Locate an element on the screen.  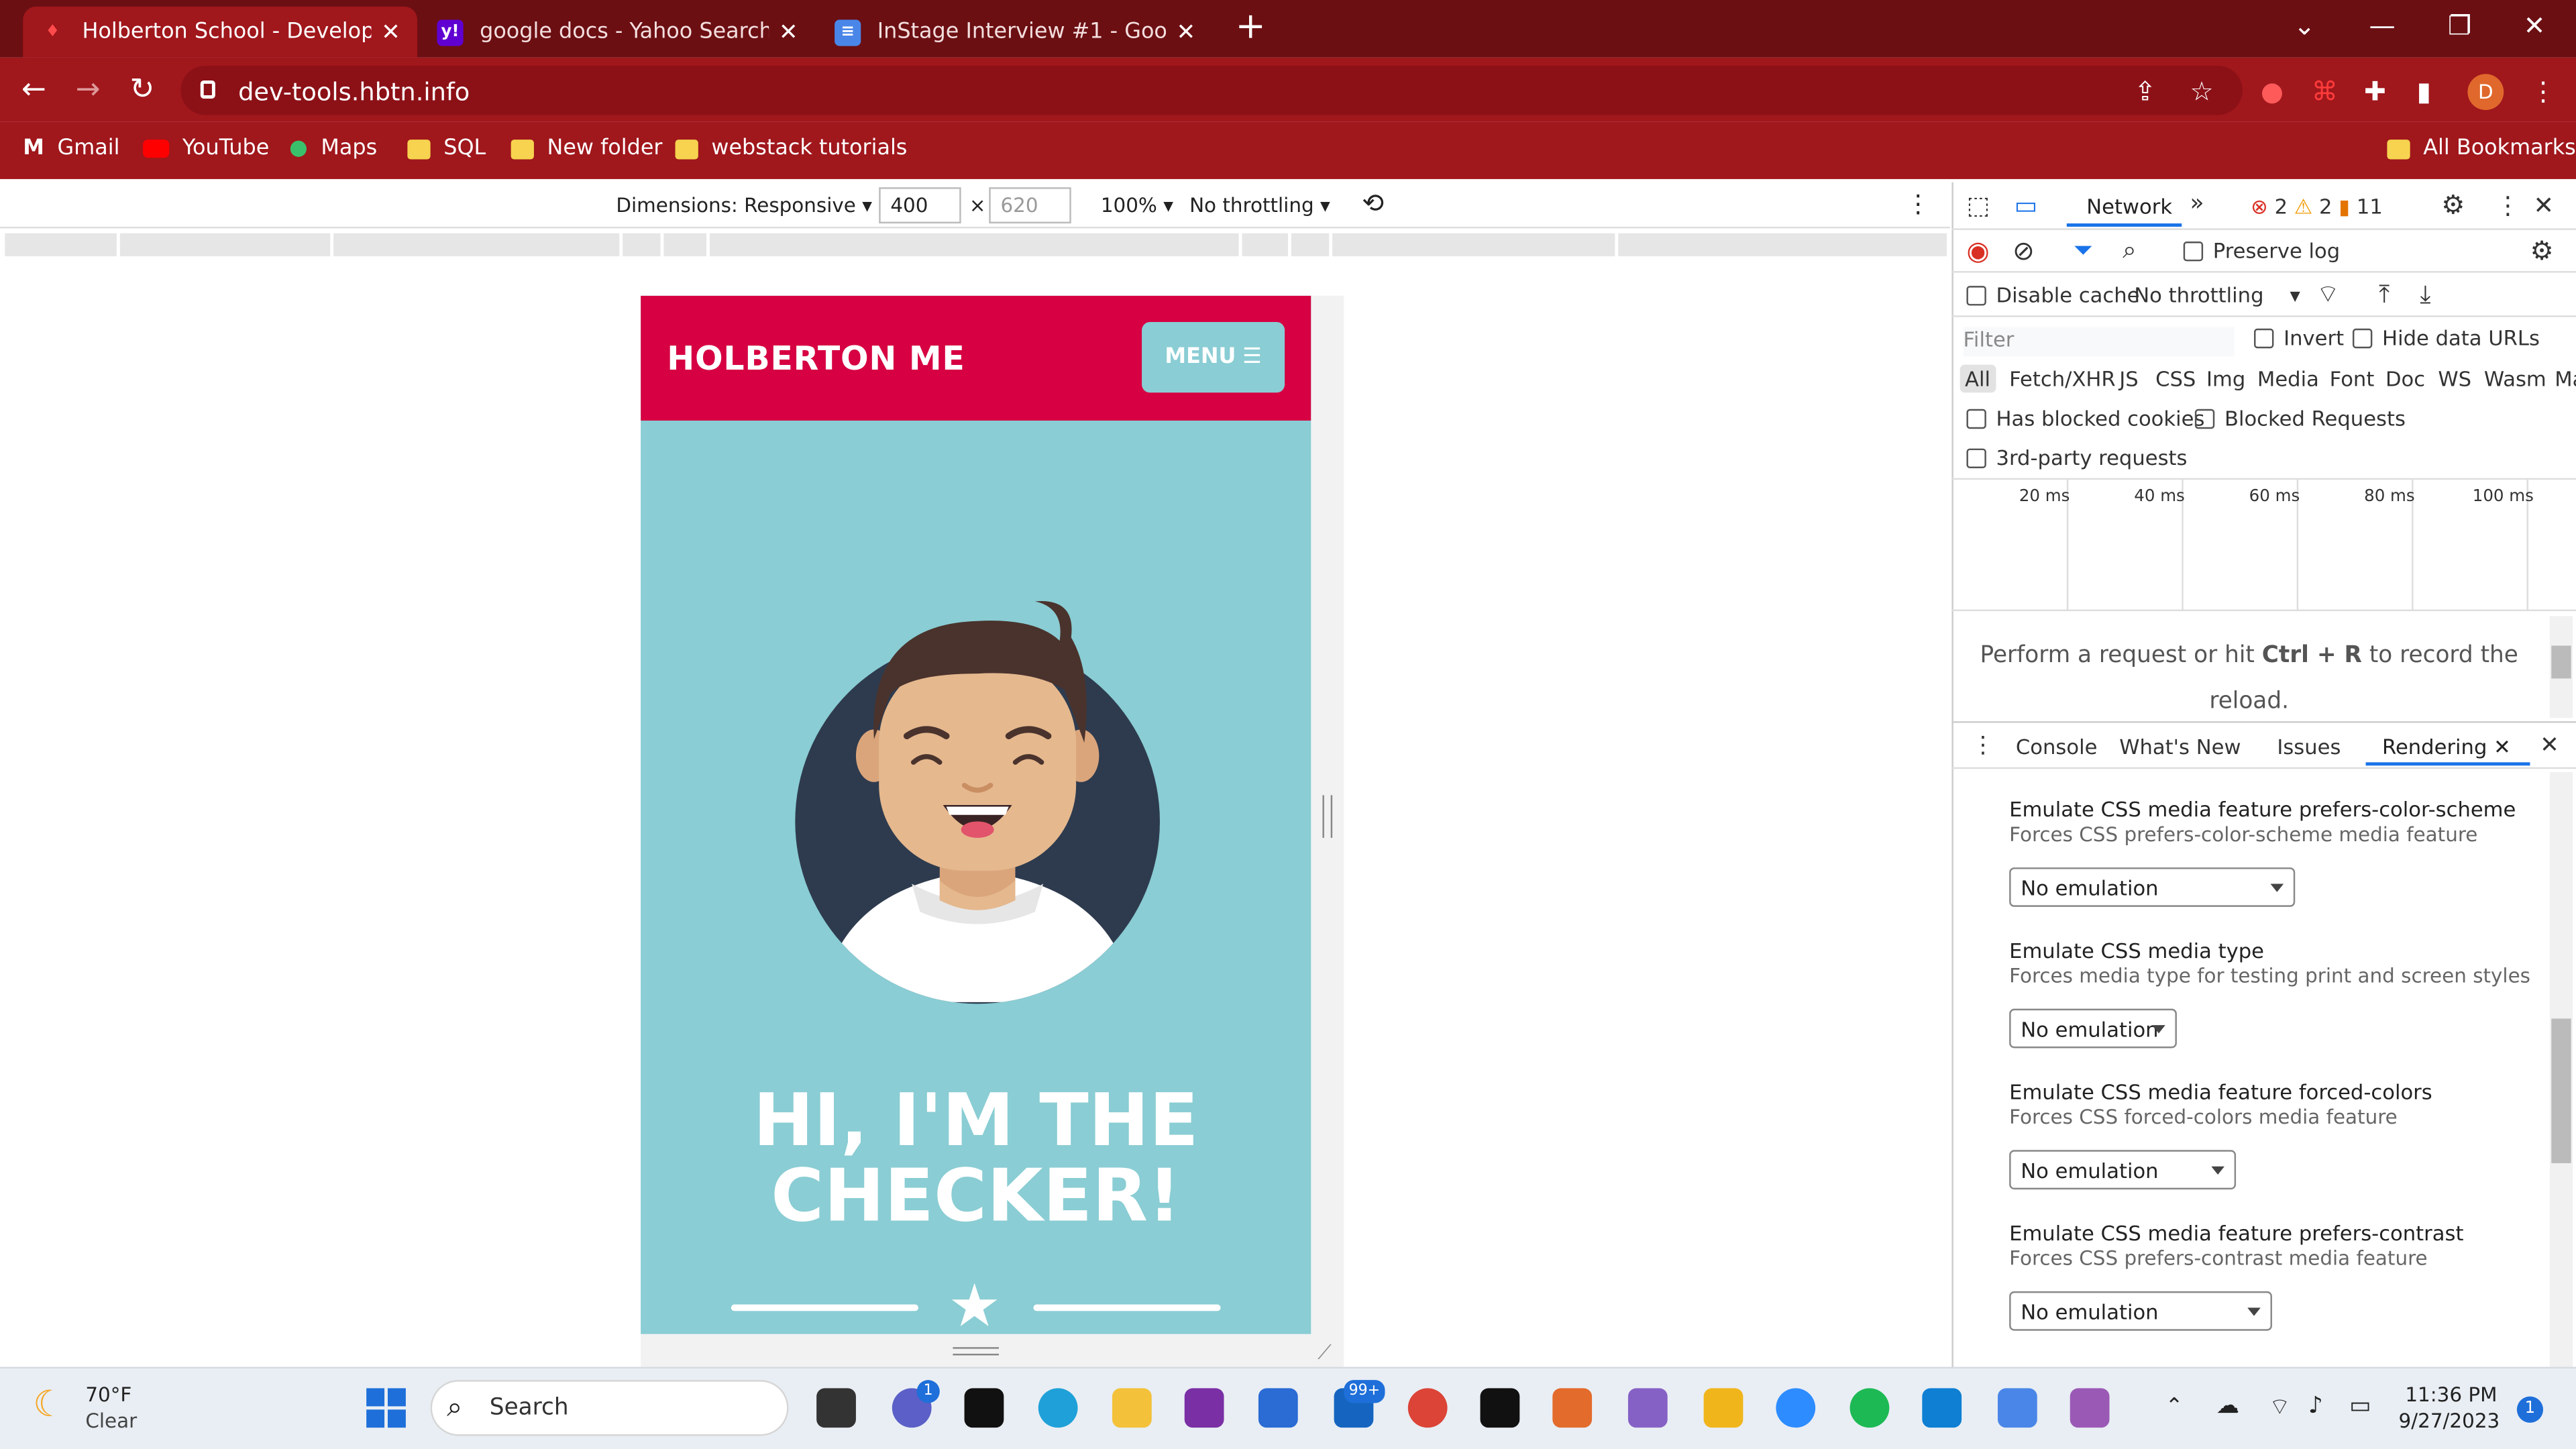
drawer-menu-icon: ⋮ is located at coordinates (1983, 746).